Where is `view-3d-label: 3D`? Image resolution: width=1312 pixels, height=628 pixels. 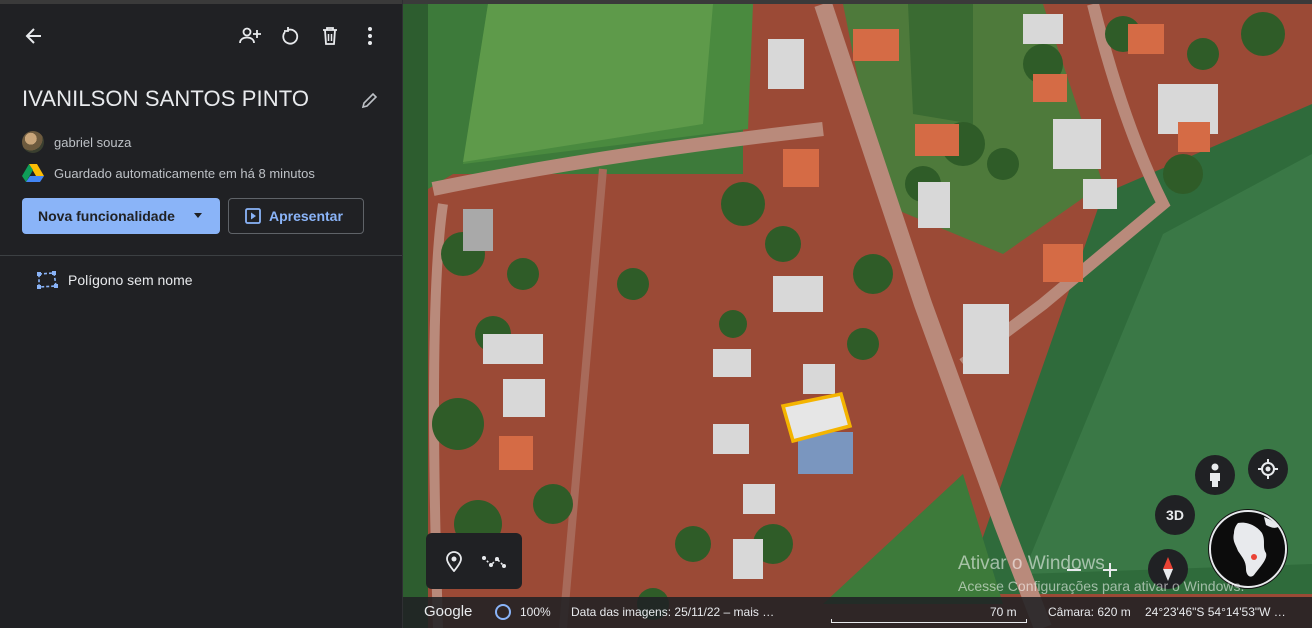 view-3d-label: 3D is located at coordinates (1175, 515).